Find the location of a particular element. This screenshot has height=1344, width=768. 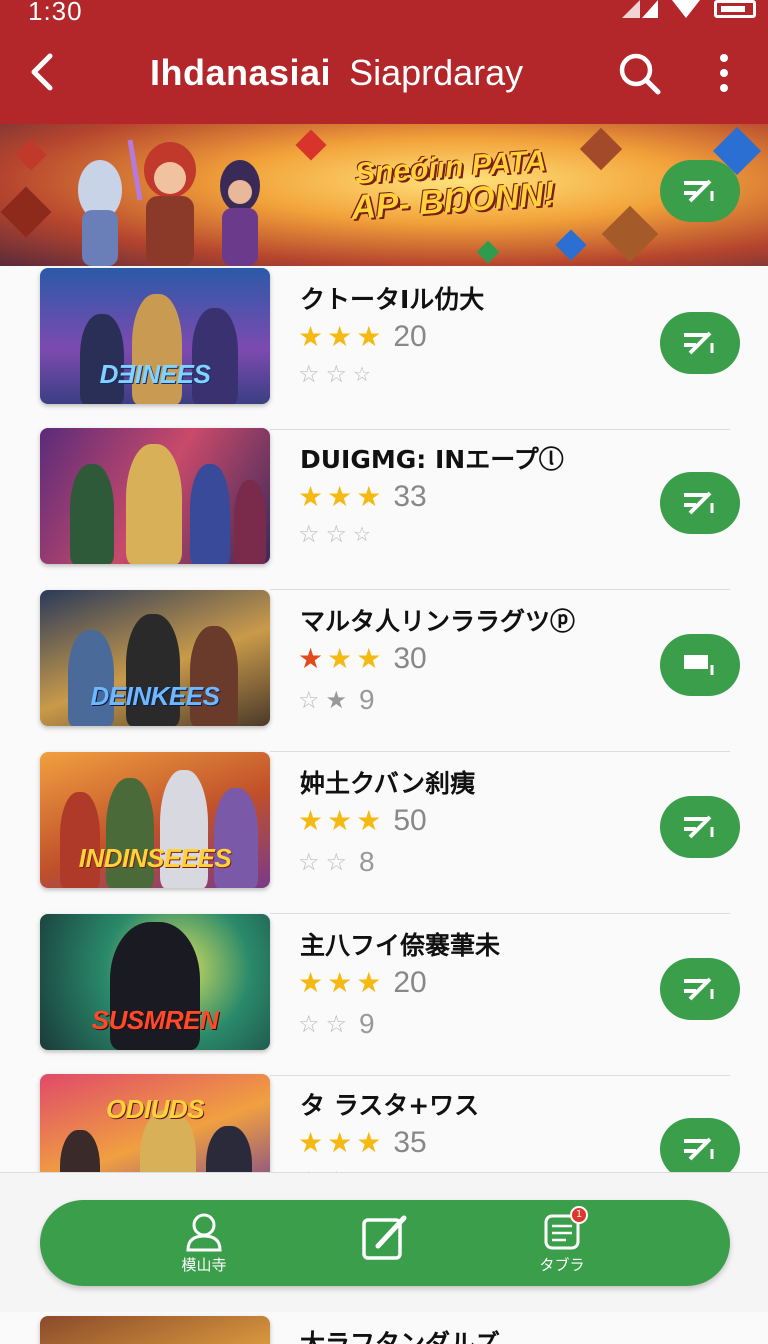

game-rating: ★ ★ ★ 33 is located at coordinates (362, 497).